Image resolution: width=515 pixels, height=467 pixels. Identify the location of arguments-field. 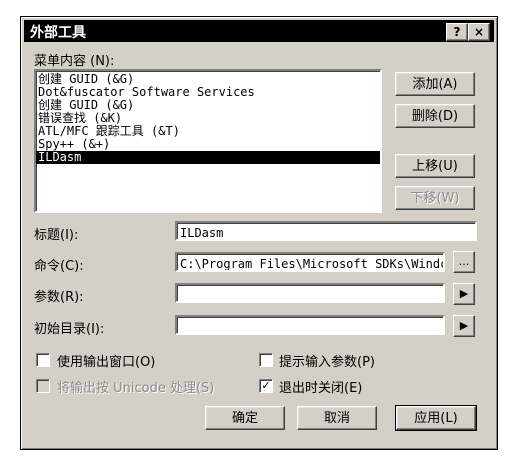
(310, 293).